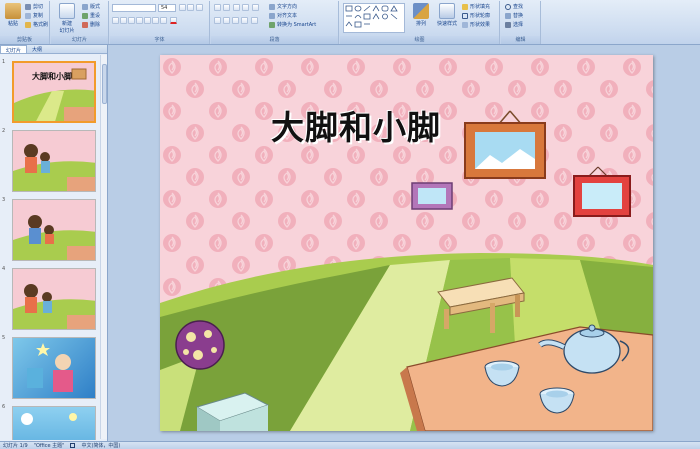 Image resolution: width=700 pixels, height=449 pixels. I want to click on shape-effects-button: 形状效果, so click(476, 24).